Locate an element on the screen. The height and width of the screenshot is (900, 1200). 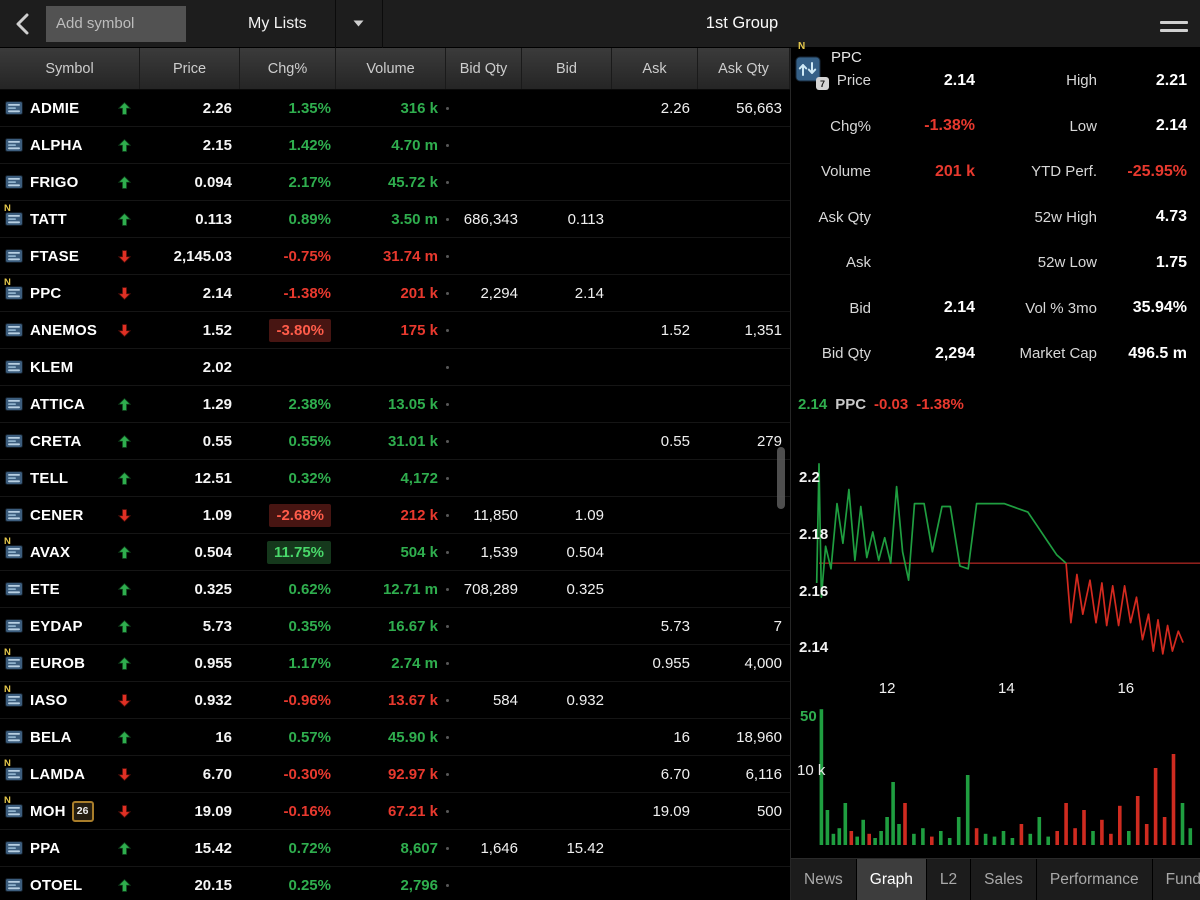
bid-cell: 15.42 is located at coordinates (585, 848).